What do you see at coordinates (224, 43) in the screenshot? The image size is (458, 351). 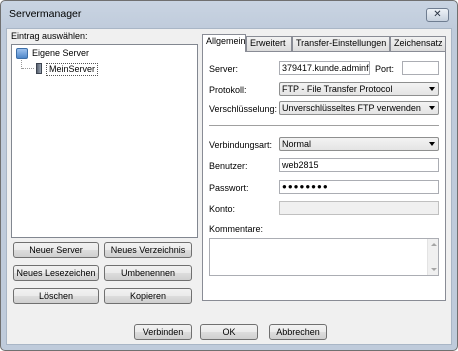 I see `tab-allgemein: Allgemein` at bounding box center [224, 43].